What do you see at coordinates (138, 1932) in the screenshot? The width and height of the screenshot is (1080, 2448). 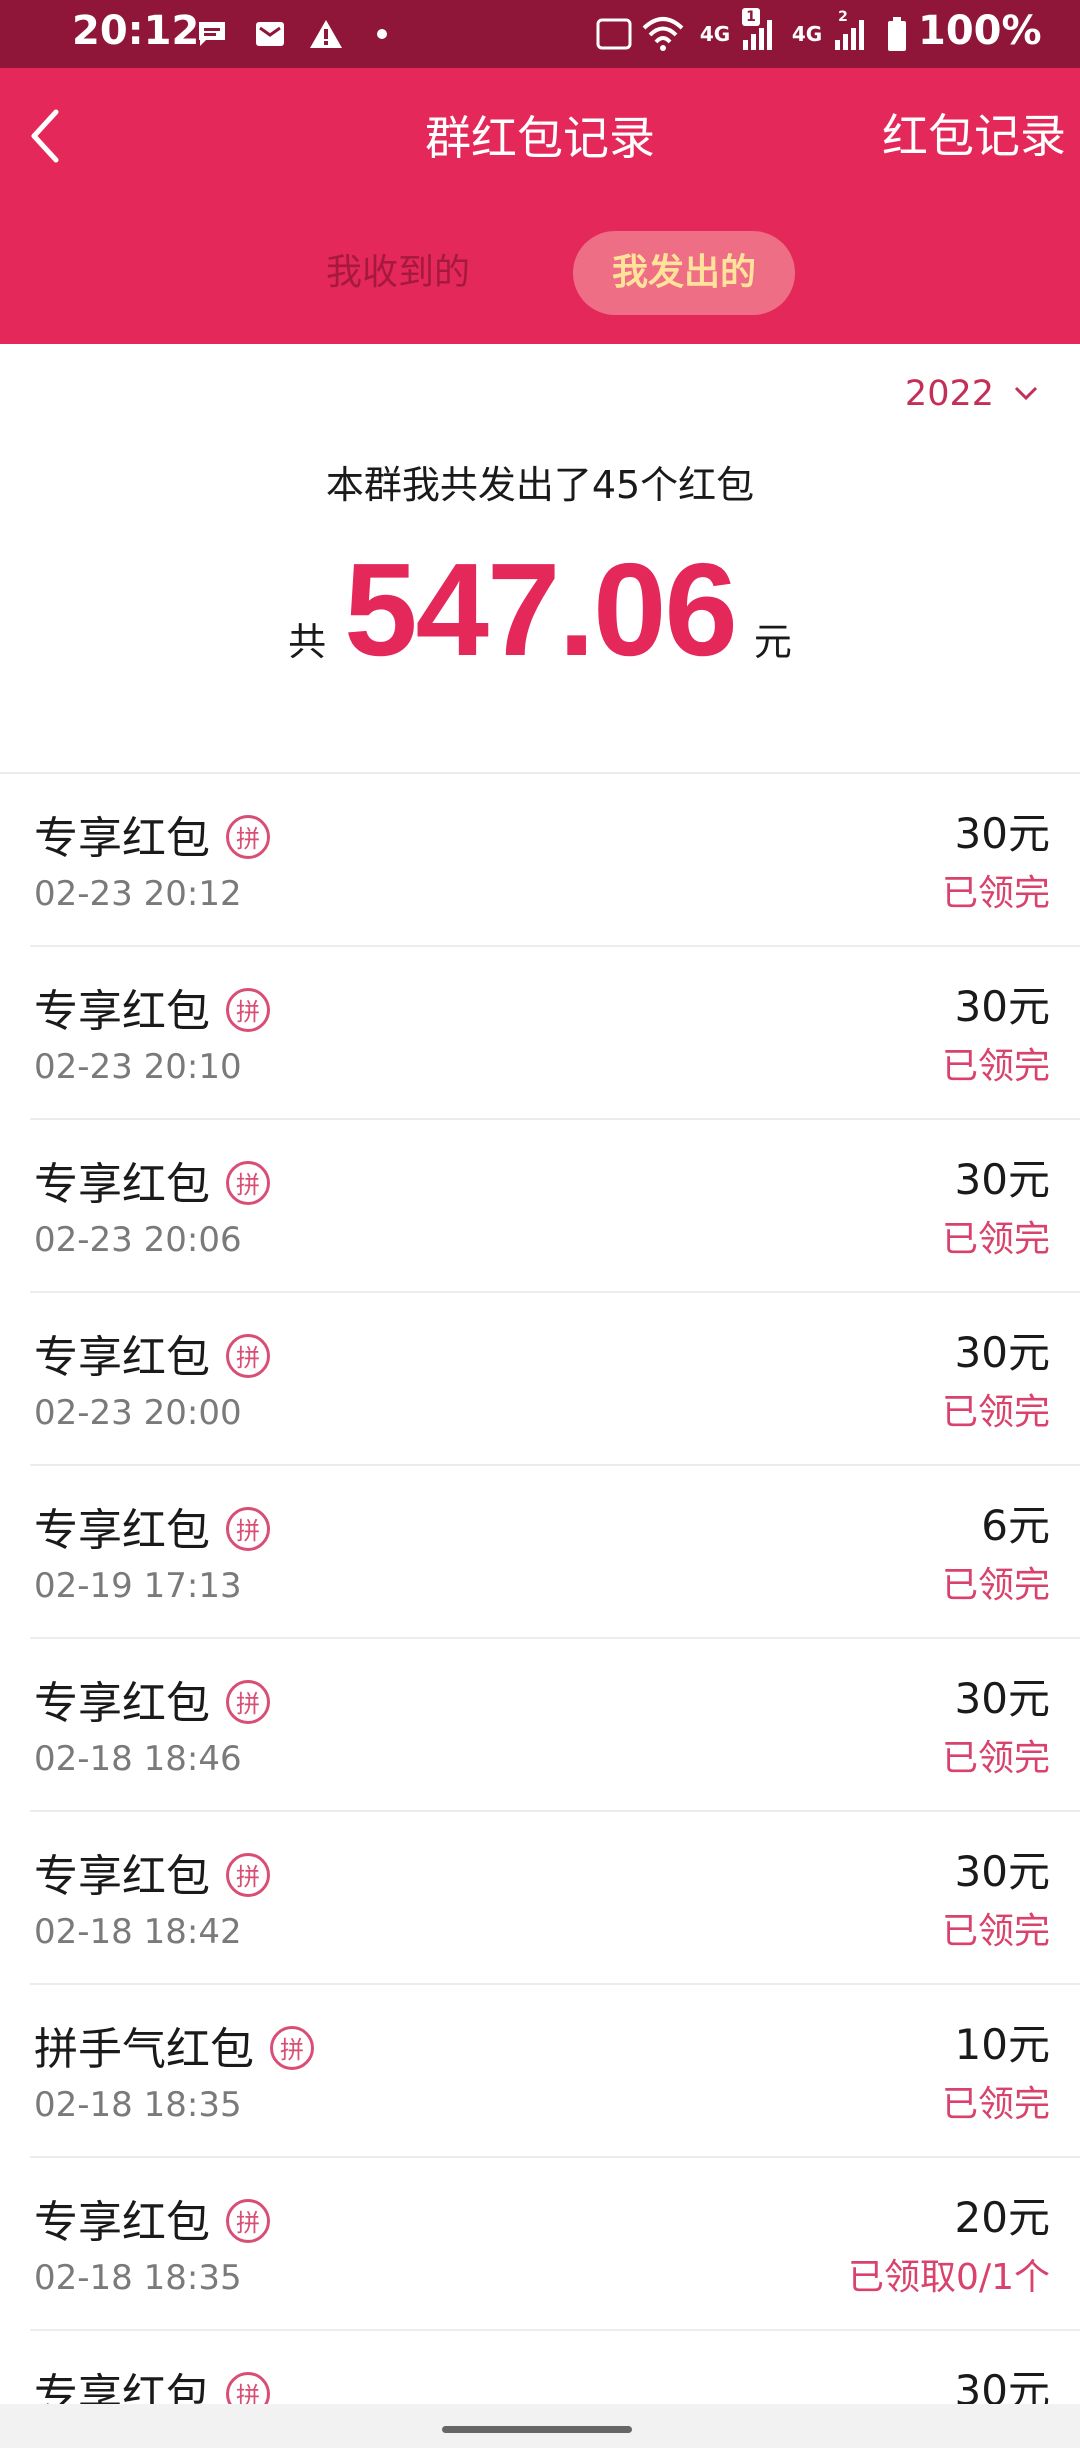 I see `record-time: 02-18 18:42` at bounding box center [138, 1932].